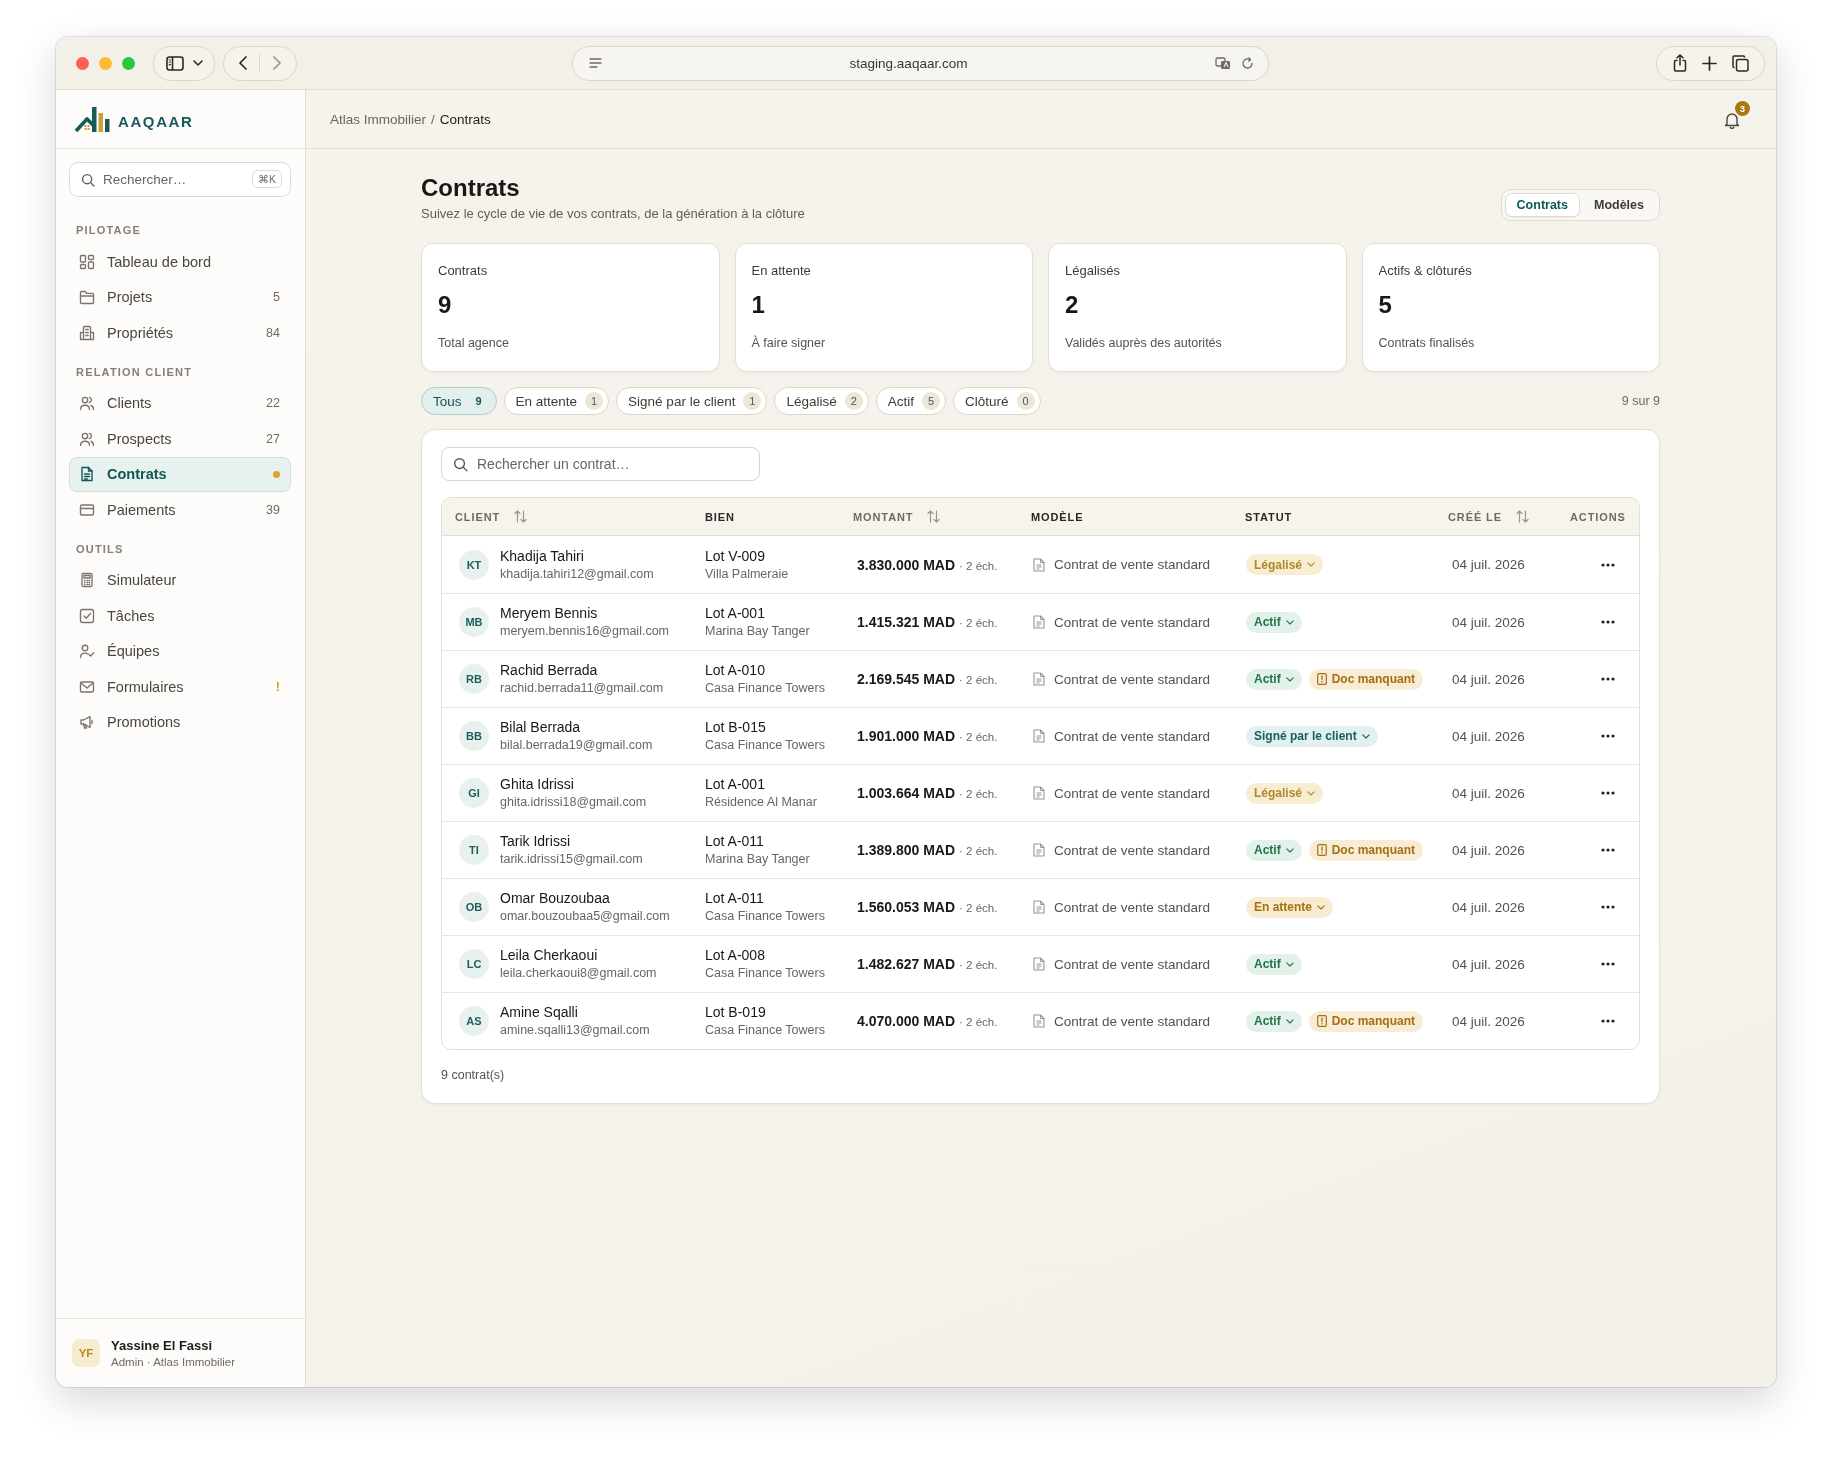 This screenshot has height=1461, width=1832. What do you see at coordinates (445, 305) in the screenshot?
I see `stat-value: 9` at bounding box center [445, 305].